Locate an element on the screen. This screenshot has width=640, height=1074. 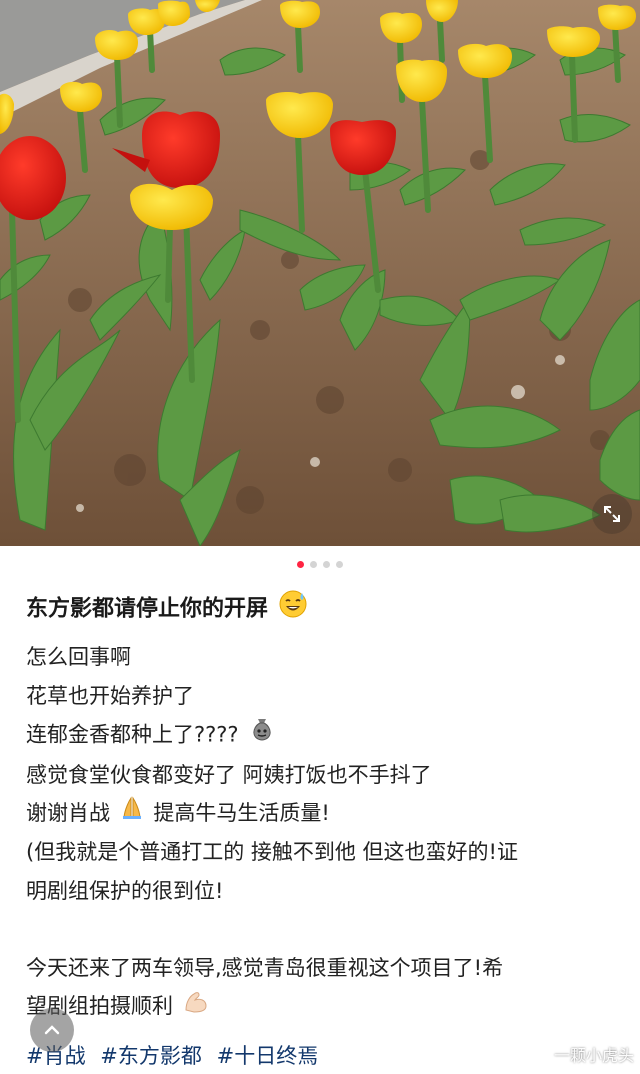
expand-image-button is located at coordinates (612, 514).